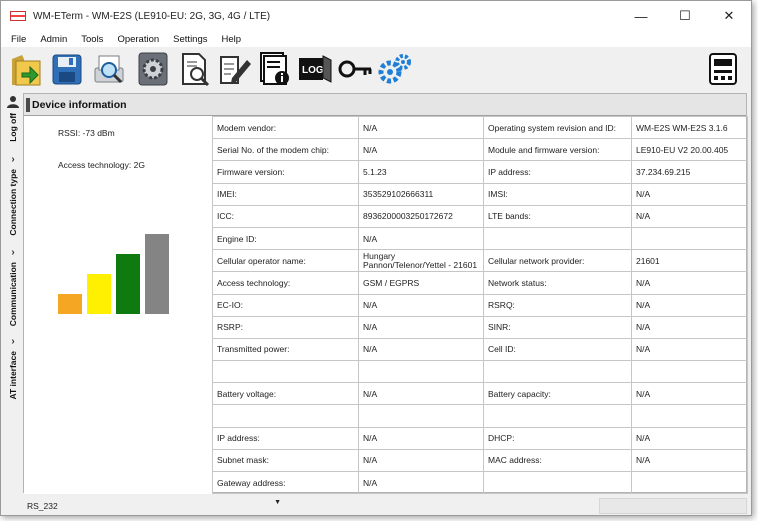 This screenshot has width=758, height=521. I want to click on tab-connection-type: › Connection type, so click(13, 195).